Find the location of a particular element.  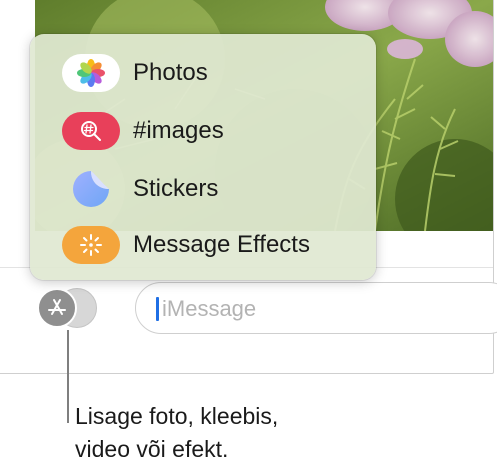

menu-item-label: #images is located at coordinates (178, 130).